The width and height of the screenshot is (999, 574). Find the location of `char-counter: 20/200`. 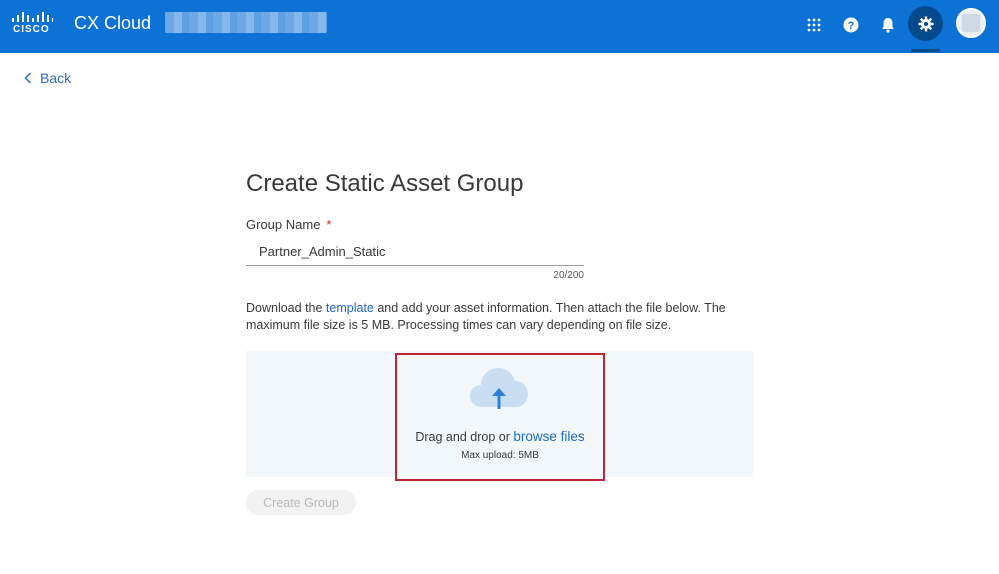

char-counter: 20/200 is located at coordinates (568, 275).